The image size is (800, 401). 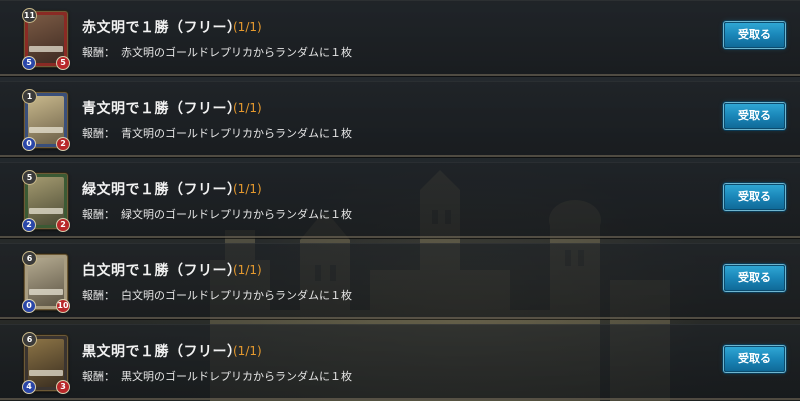 I want to click on mission-title: 白文明で１勝（フリー）, so click(x=162, y=271).